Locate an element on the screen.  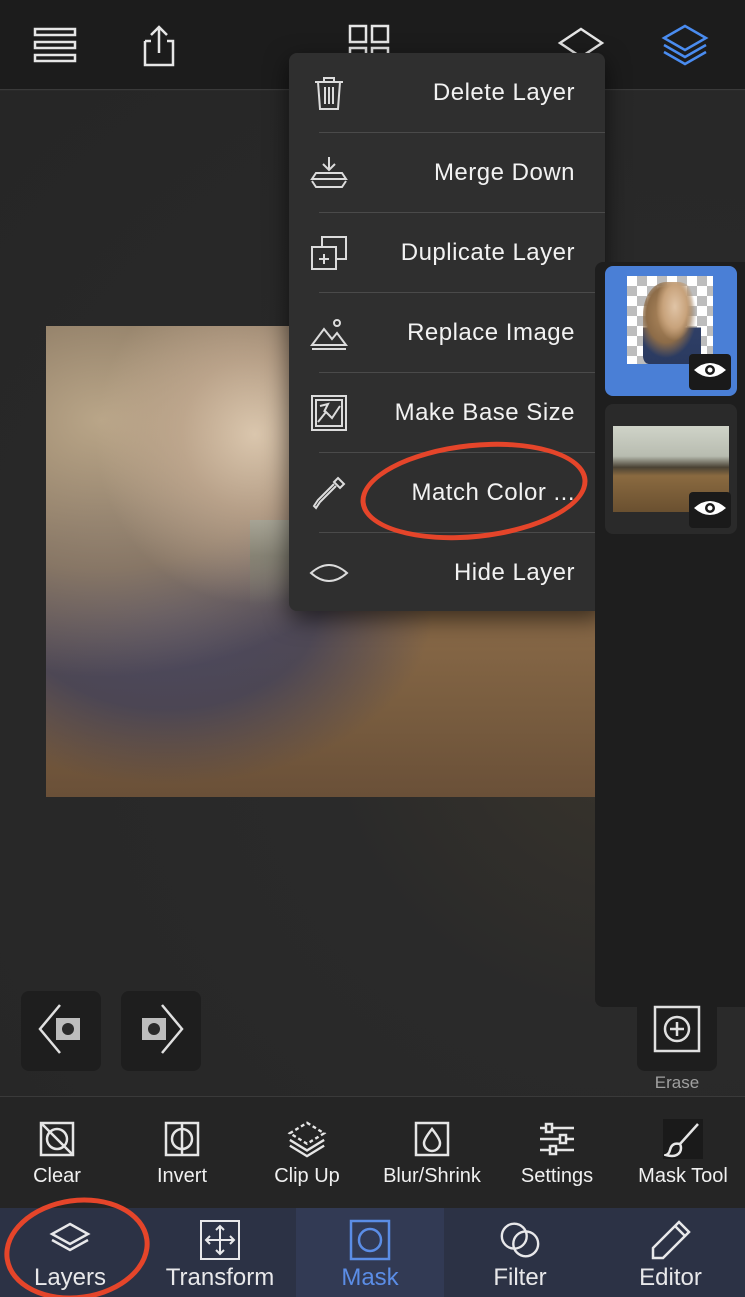
tab-label: Filter is located at coordinates (520, 1277).